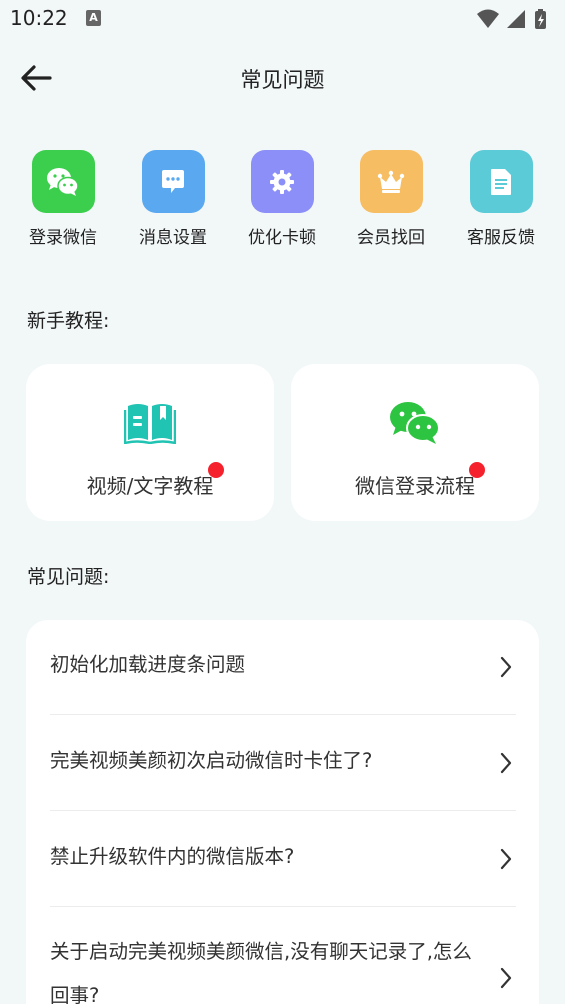 This screenshot has height=1004, width=565. Describe the element at coordinates (68, 321) in the screenshot. I see `tutorials-section-title: 新手教程:` at that location.